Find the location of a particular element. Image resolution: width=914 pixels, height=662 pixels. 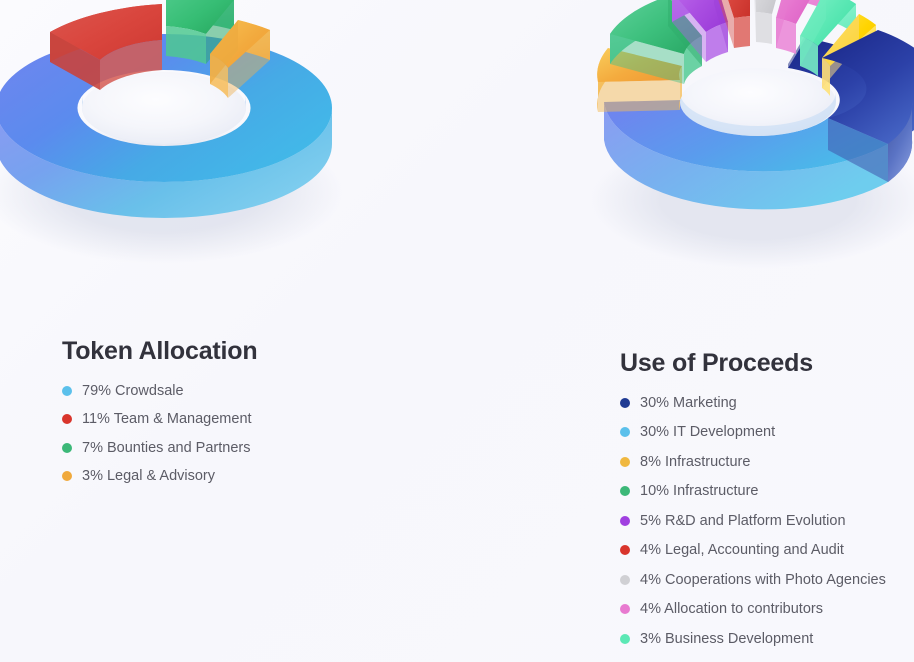

legend-item-label: 8% Infrastructure is located at coordinates (695, 461).